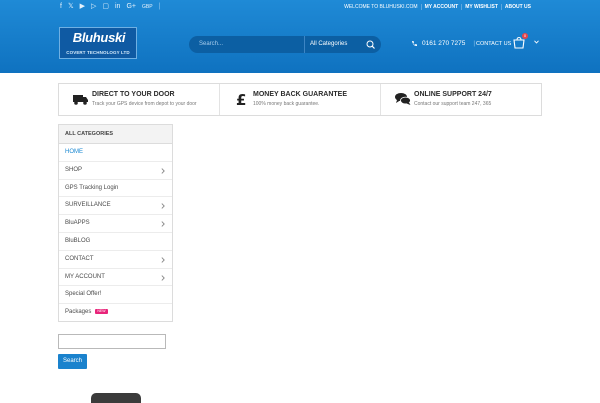 This screenshot has width=600, height=403. Describe the element at coordinates (115, 242) in the screenshot. I see `sidebar-item-blublog: BluBLOG` at that location.